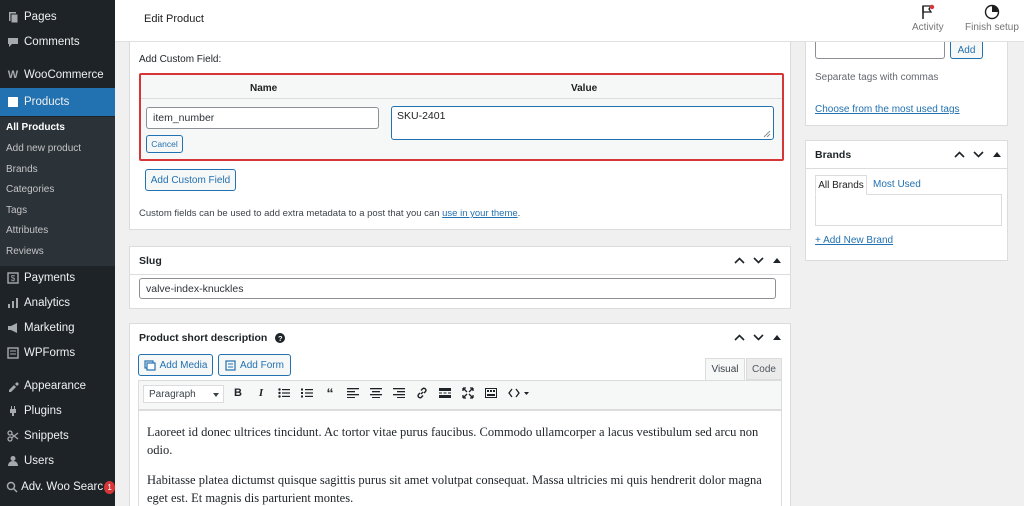 This screenshot has width=1024, height=506. Describe the element at coordinates (461, 87) in the screenshot. I see `custom-field-header-row: Name Value` at that location.